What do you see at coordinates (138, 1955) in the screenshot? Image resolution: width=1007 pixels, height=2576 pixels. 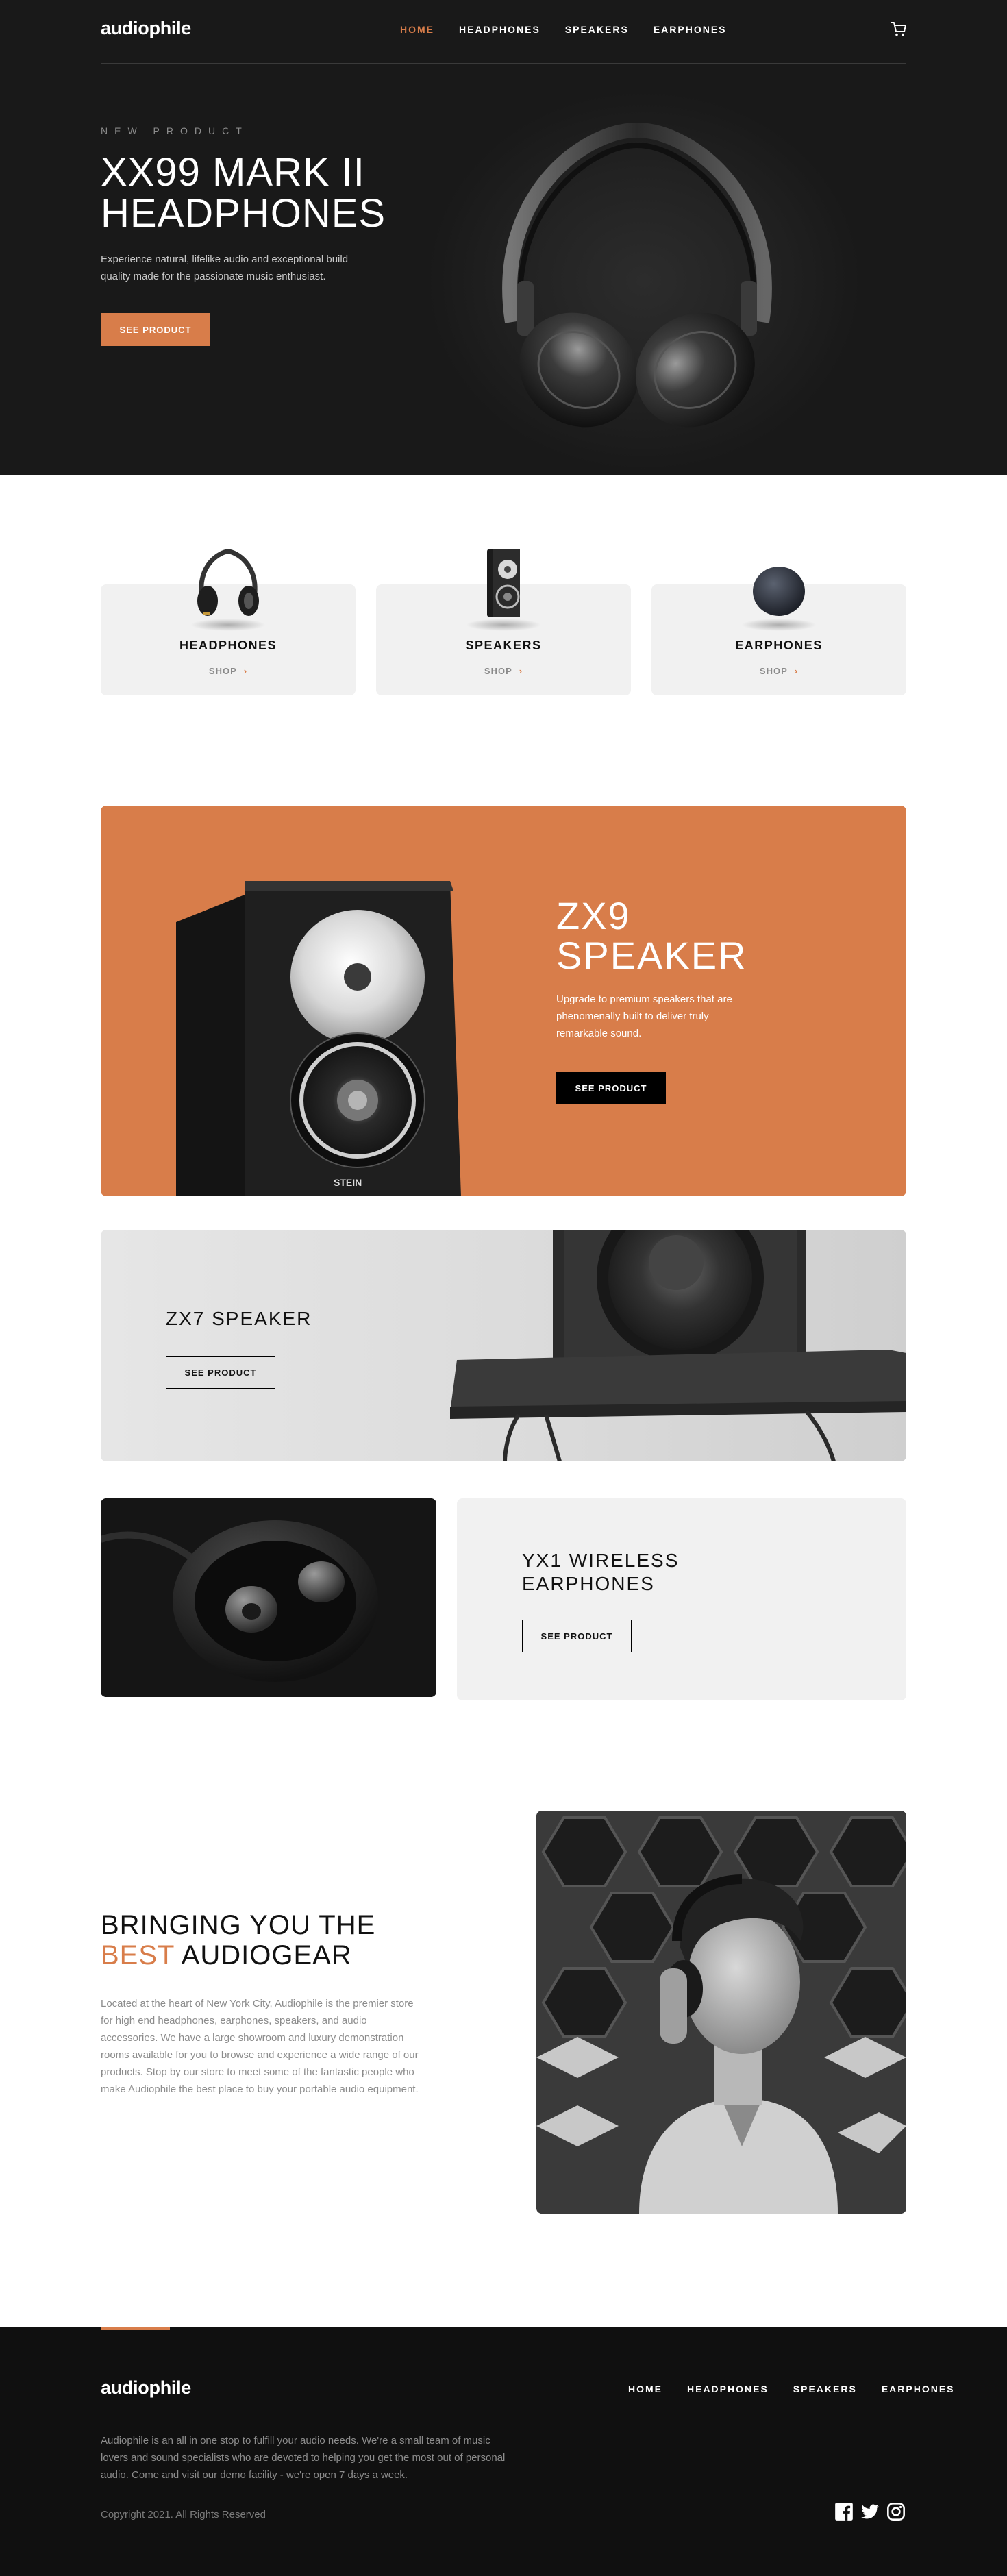 I see `about-title-accent: BEST` at bounding box center [138, 1955].